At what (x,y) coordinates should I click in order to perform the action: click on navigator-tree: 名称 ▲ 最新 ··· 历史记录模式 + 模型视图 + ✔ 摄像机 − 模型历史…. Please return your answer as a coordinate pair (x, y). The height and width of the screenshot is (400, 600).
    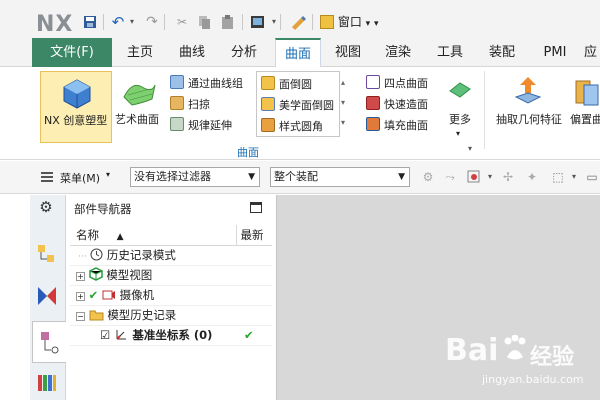
    Looking at the image, I should click on (171, 285).